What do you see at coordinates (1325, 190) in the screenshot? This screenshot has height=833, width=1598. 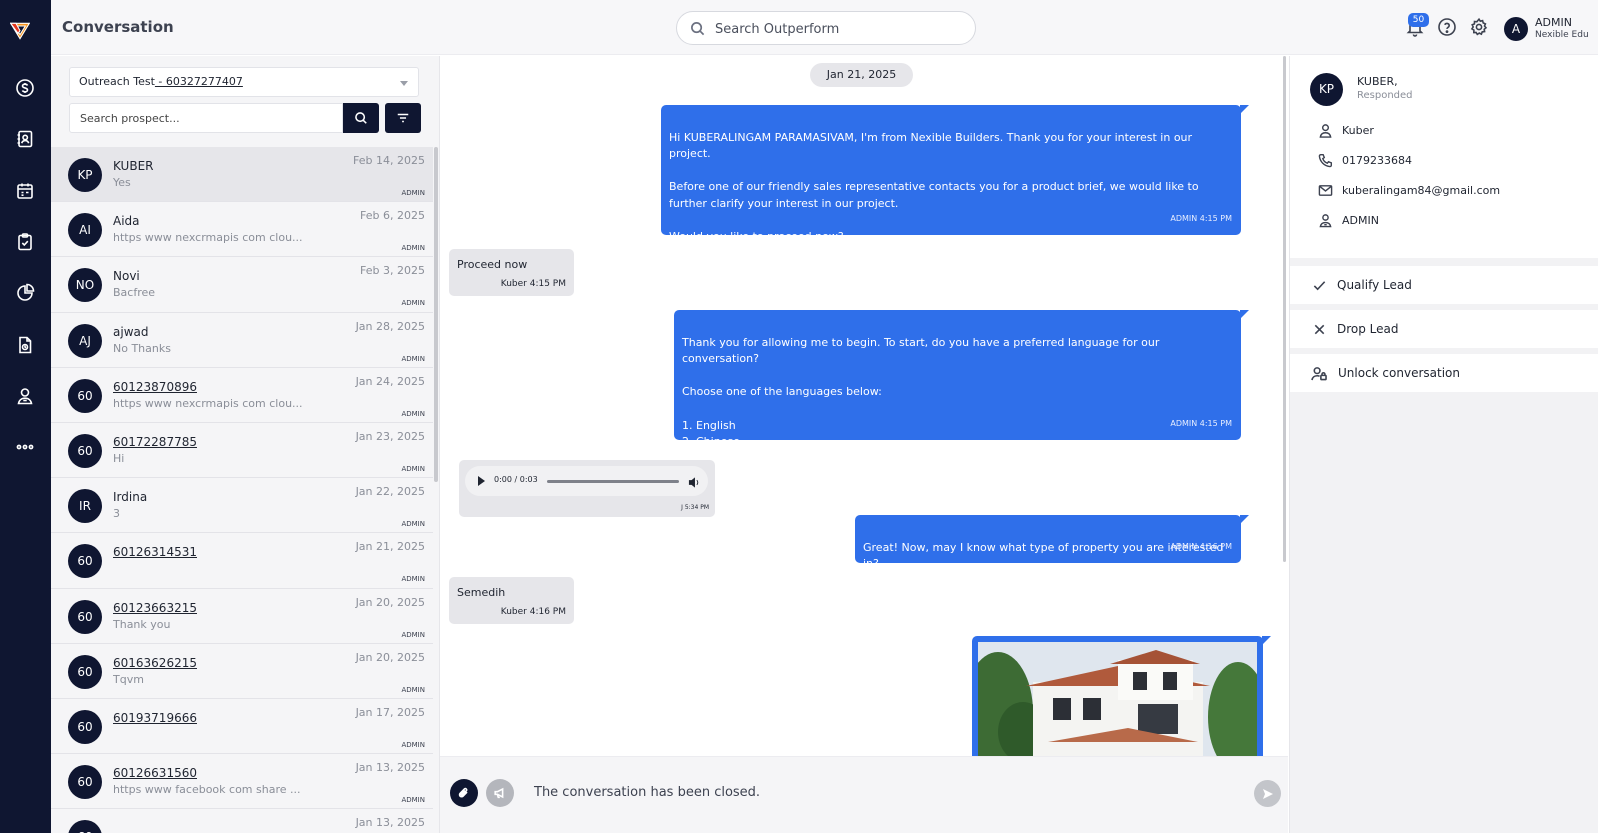 I see `mail-icon` at bounding box center [1325, 190].